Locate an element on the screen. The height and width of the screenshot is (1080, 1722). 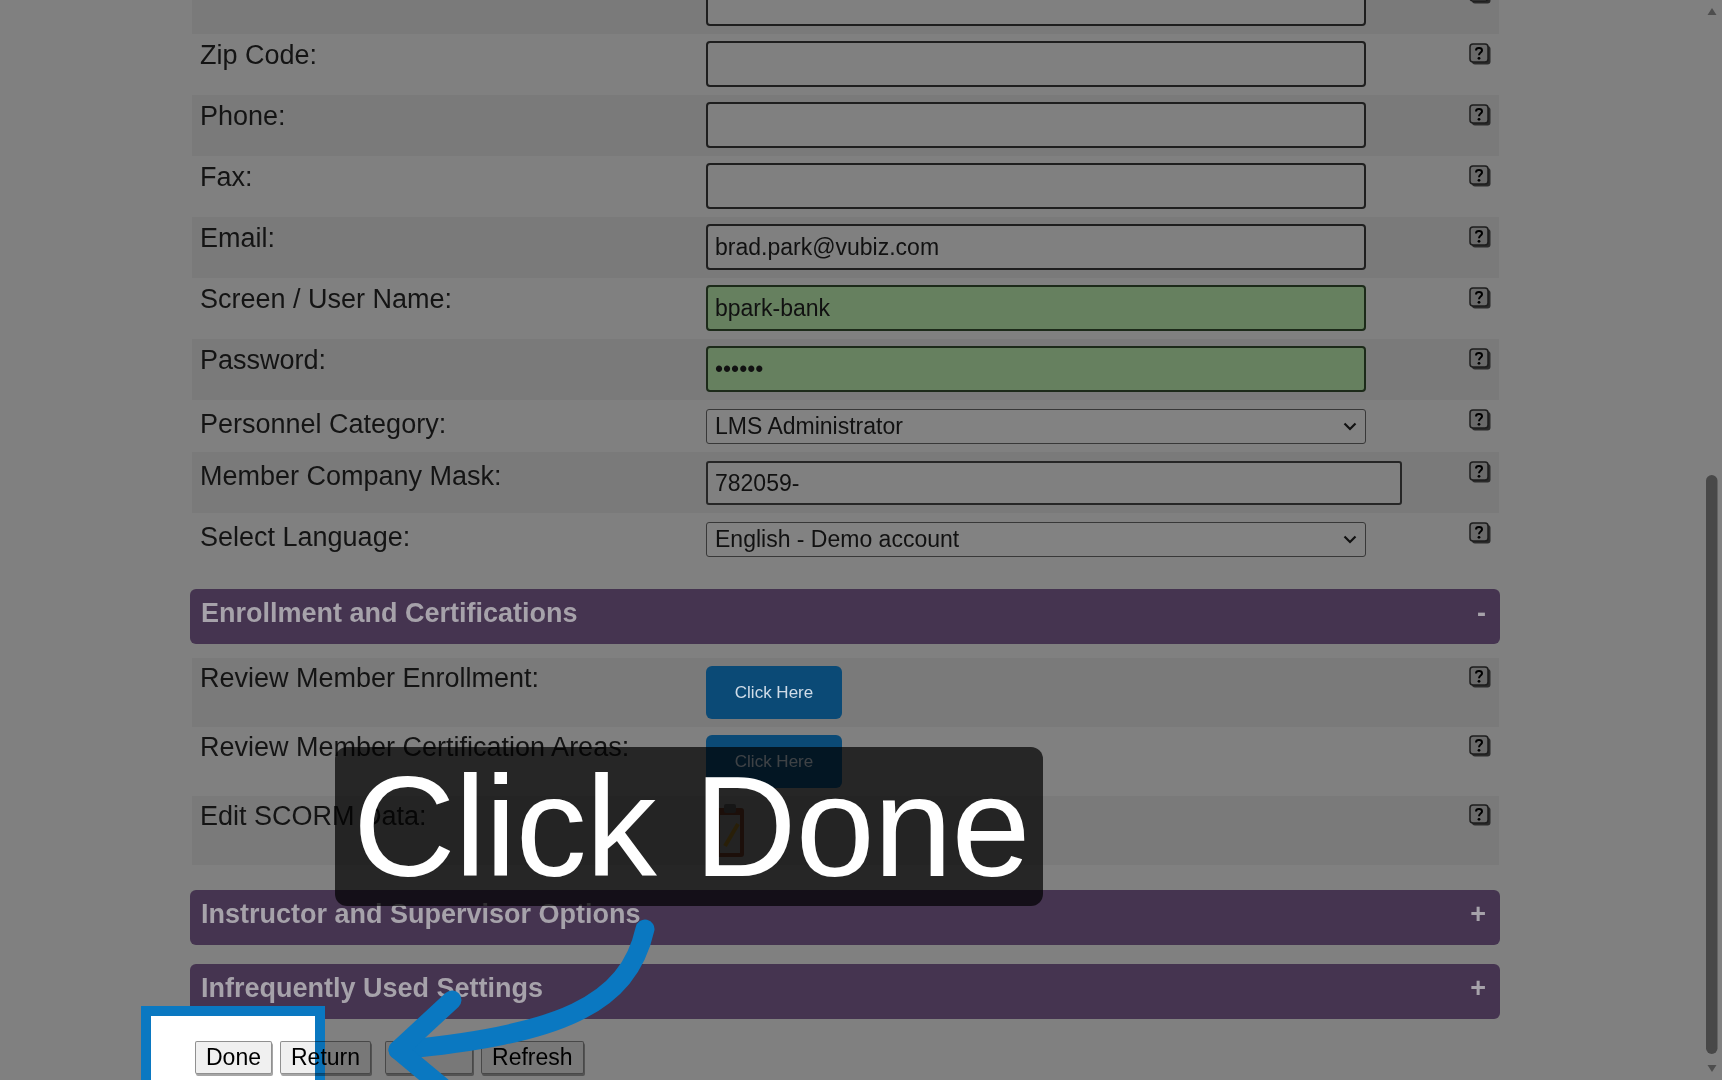
text-field: bpark-bank is located at coordinates (1036, 308).